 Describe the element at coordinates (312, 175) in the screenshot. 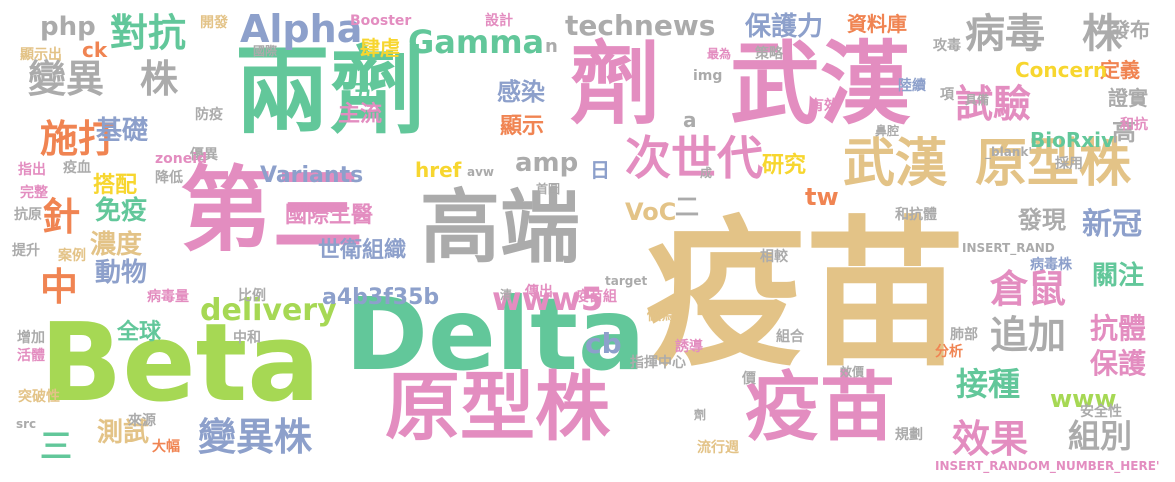

I see `cloud-word: Variants` at that location.